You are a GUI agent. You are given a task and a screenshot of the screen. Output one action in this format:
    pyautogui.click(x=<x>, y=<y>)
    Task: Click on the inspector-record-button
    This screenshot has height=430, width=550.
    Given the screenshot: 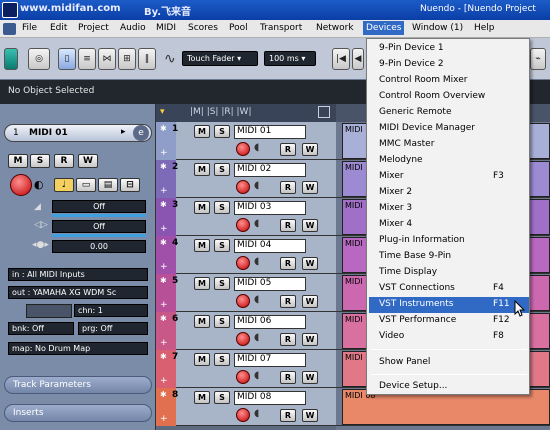 What is the action you would take?
    pyautogui.click(x=21, y=185)
    